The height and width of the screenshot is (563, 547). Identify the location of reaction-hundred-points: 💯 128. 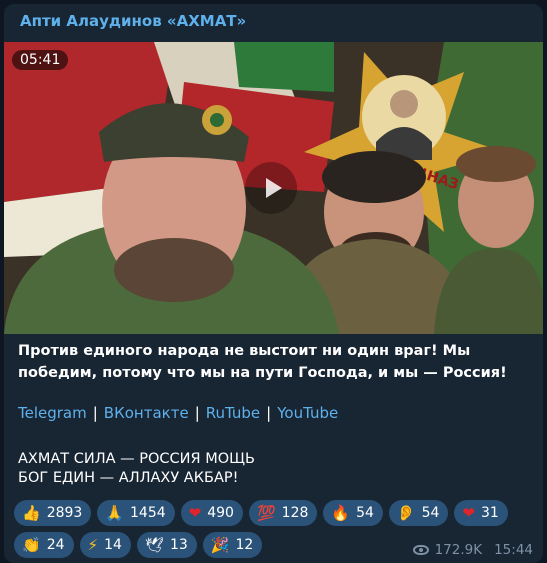
(283, 513).